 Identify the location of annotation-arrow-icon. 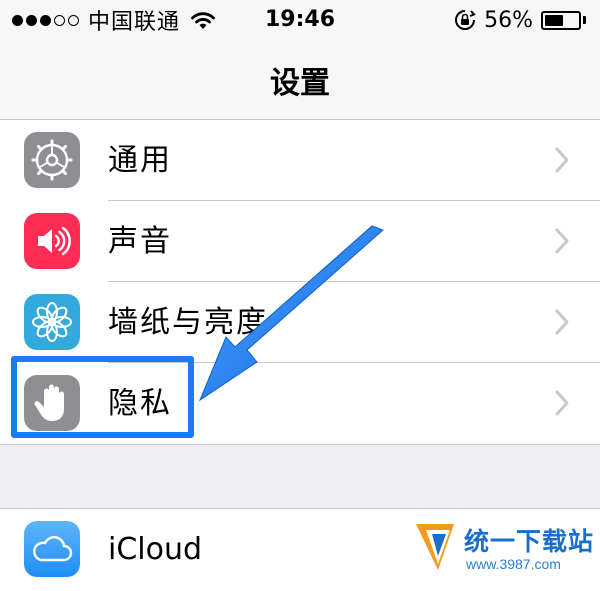
(291, 313).